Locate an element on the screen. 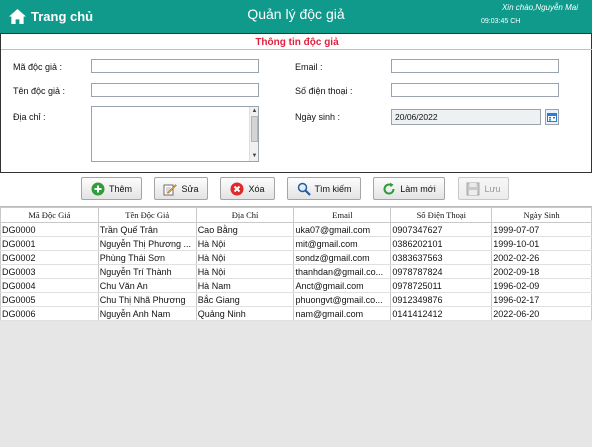 This screenshot has height=447, width=592. dia-chi-textarea: ▲ ▼ is located at coordinates (175, 134).